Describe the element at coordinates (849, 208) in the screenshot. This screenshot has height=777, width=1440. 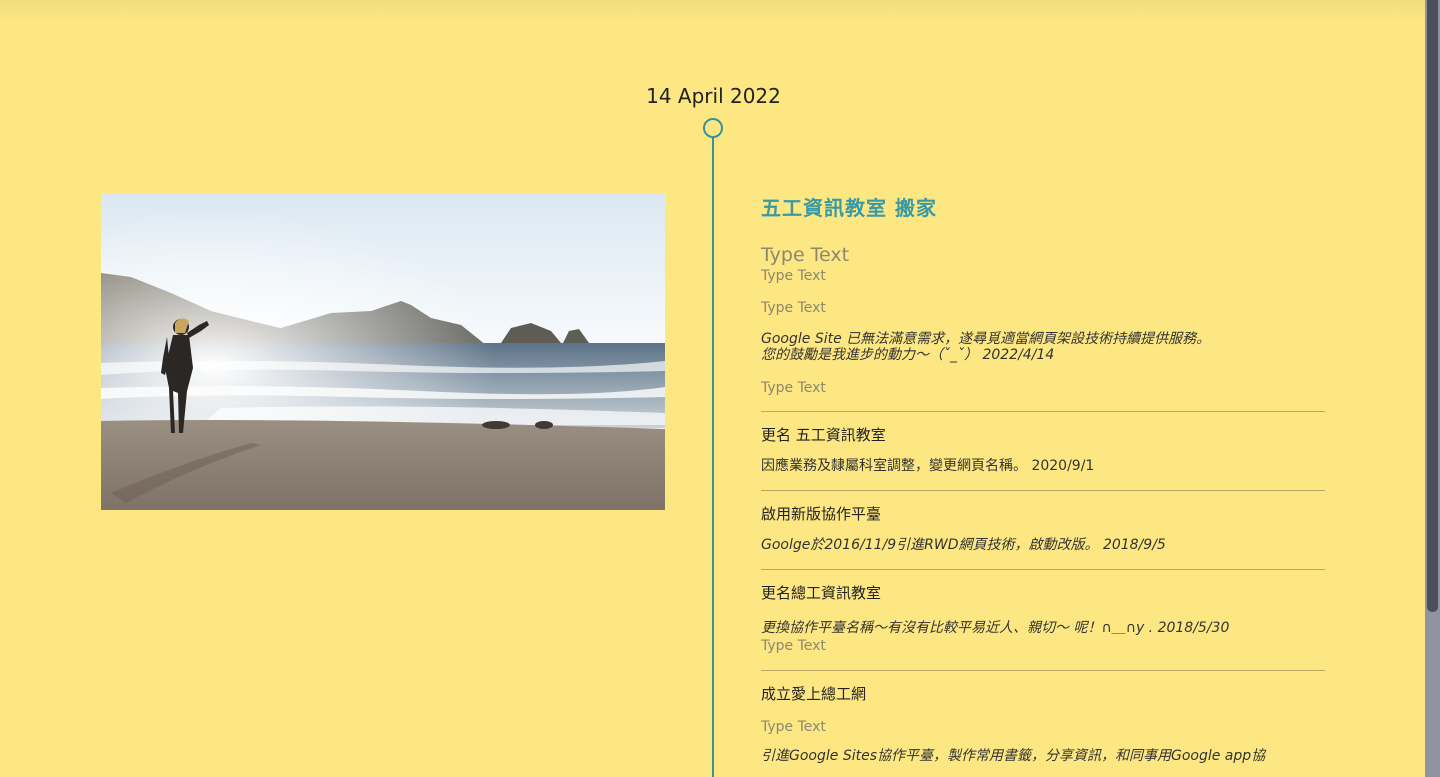
I see `post-title: 五工資訊教室 搬家` at that location.